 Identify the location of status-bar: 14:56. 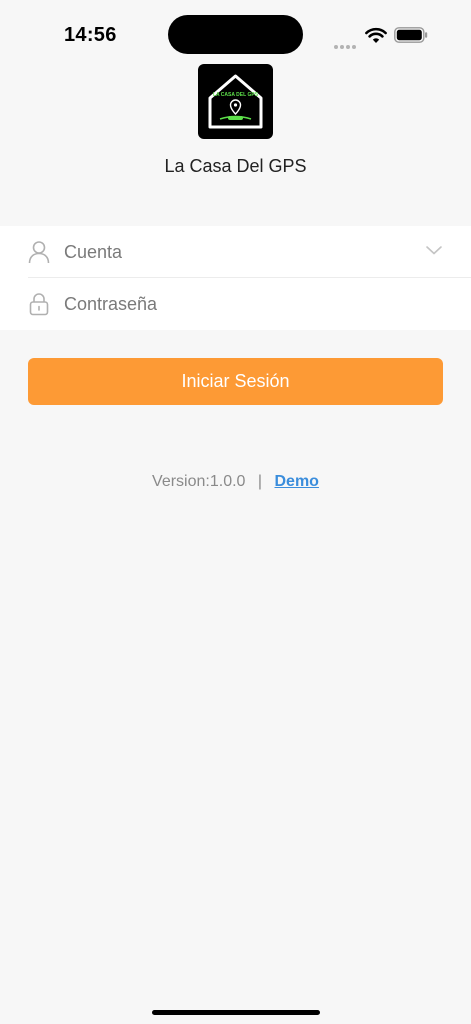
(235, 32).